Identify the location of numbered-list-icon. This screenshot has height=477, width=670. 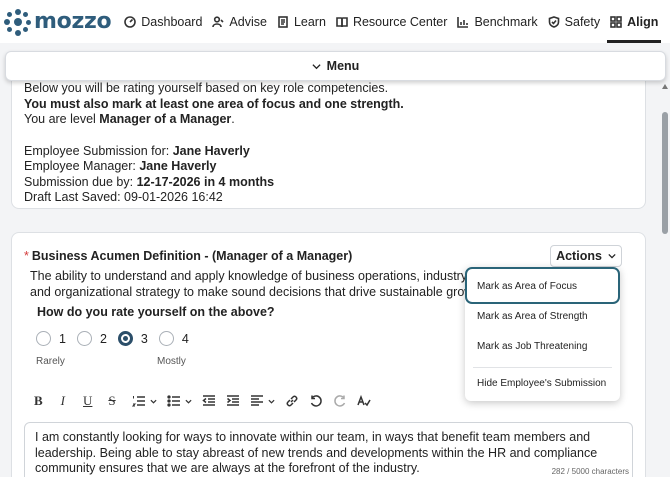
(138, 401).